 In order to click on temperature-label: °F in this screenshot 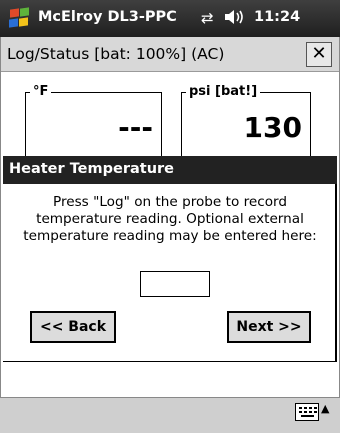, I will do `click(41, 91)`.